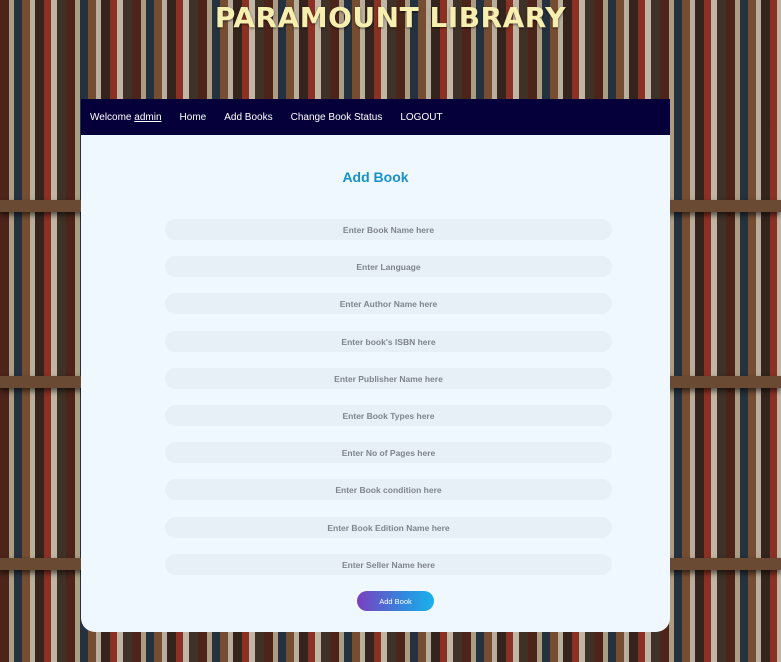  Describe the element at coordinates (388, 229) in the screenshot. I see `book-name-input` at that location.